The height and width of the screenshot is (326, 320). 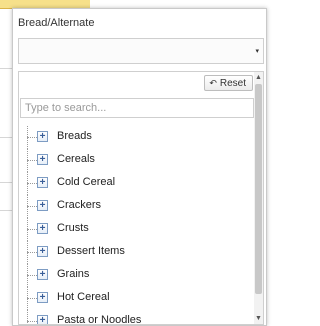 I want to click on tree-item-label: Dessert Items, so click(x=91, y=251).